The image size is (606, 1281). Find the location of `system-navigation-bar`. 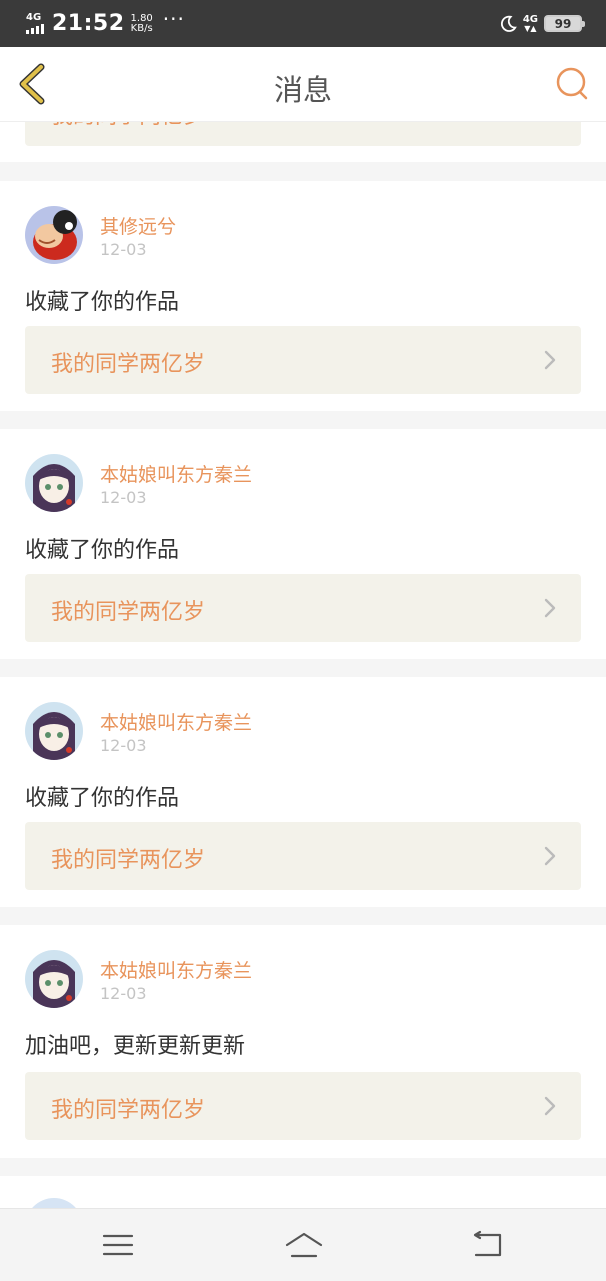

system-navigation-bar is located at coordinates (303, 1244).